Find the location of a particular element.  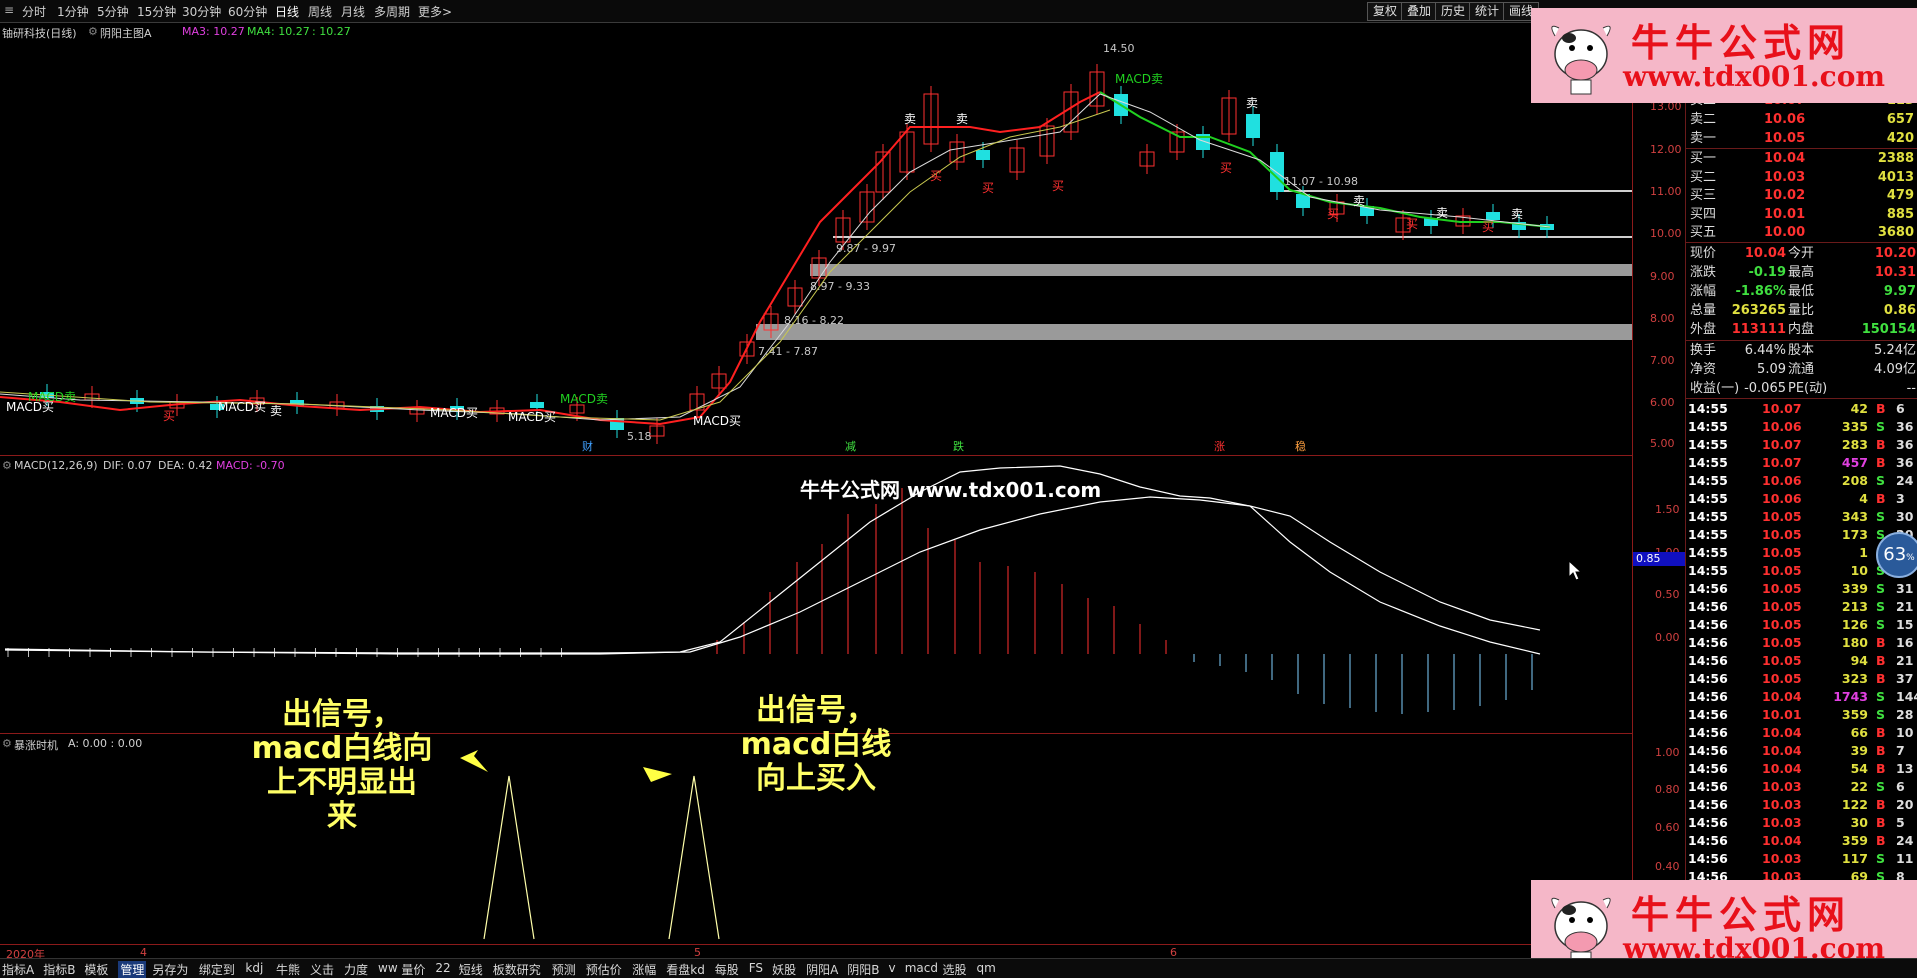

progress-circle: 63% is located at coordinates (1896, 555).